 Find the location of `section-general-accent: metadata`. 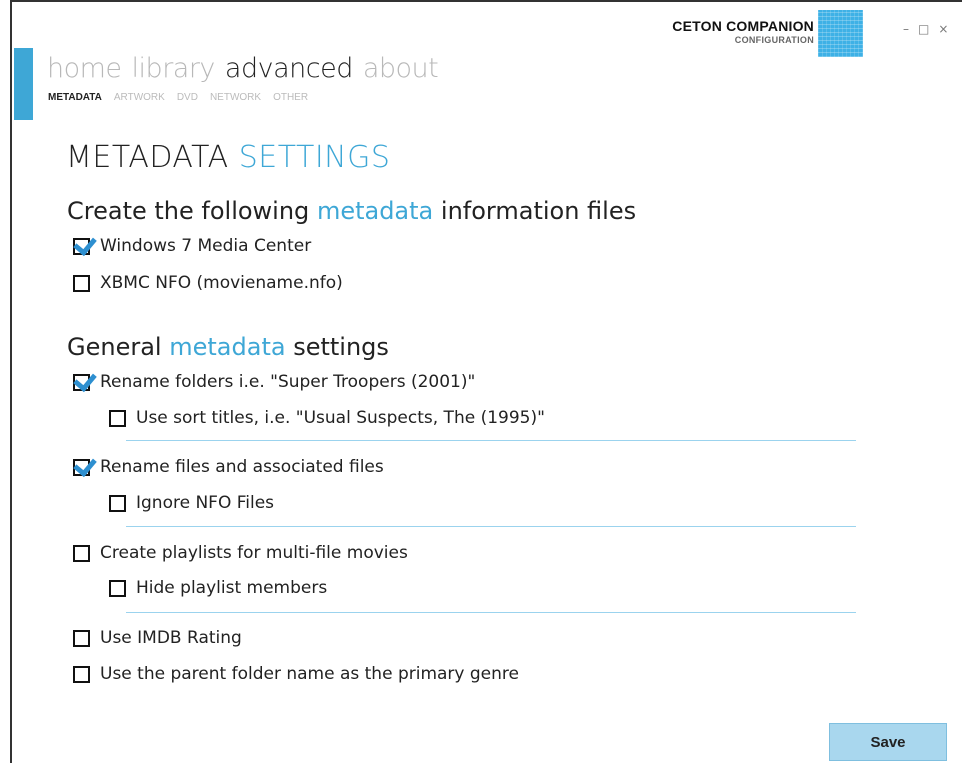

section-general-accent: metadata is located at coordinates (227, 347).